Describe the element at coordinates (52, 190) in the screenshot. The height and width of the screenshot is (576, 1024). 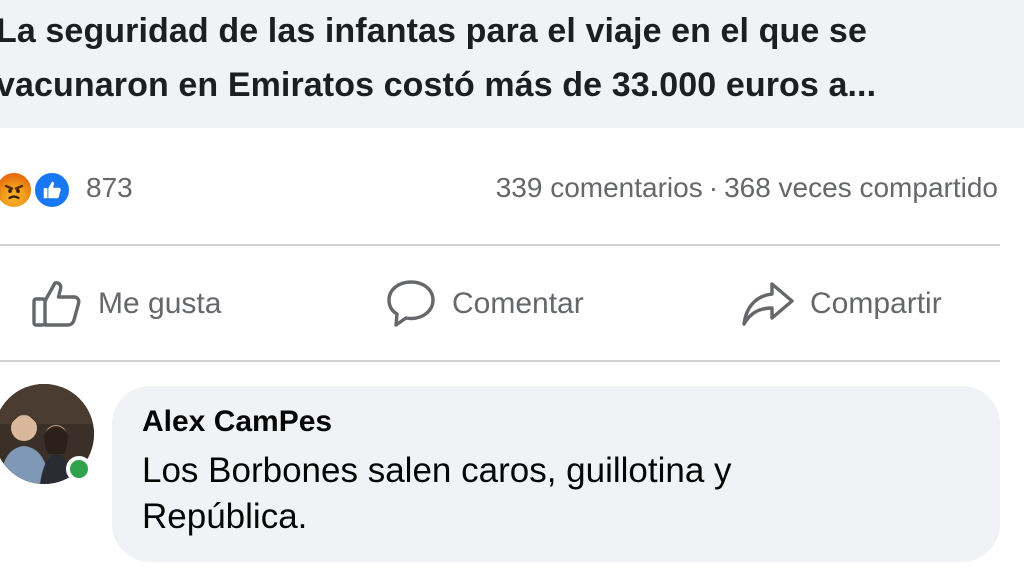
I see `like-reaction-icon` at that location.